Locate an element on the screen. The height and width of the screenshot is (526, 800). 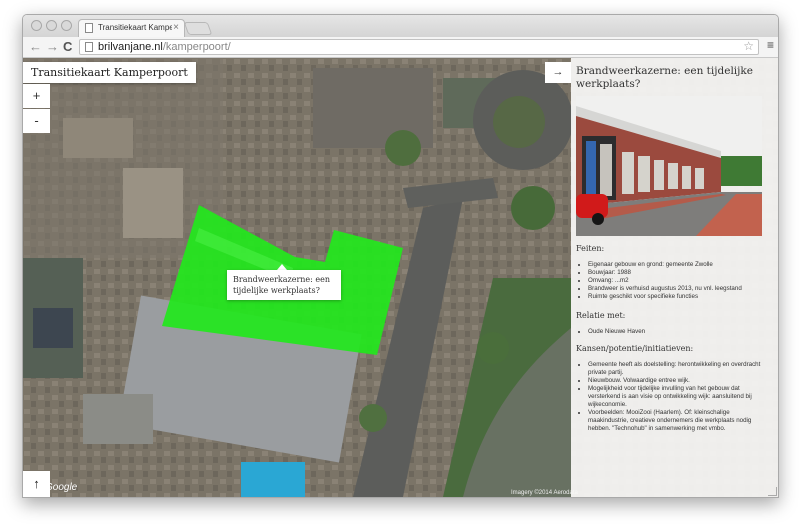
relatie-heading: Relatie met: is located at coordinates (601, 315).